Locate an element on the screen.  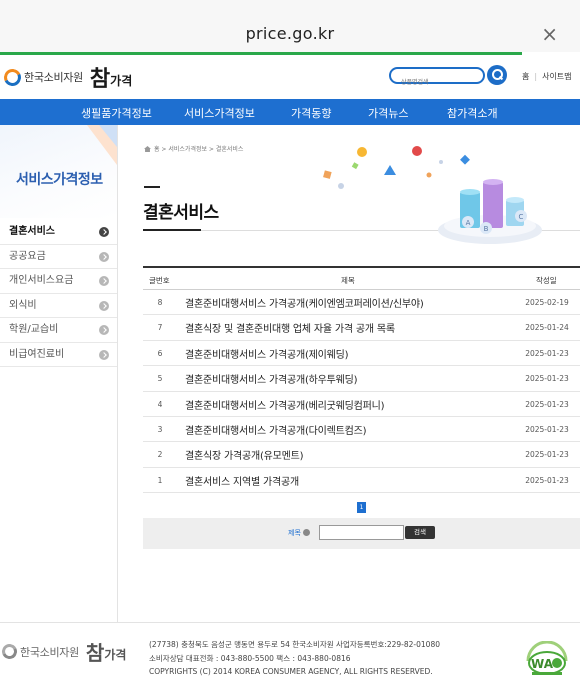
row-subject-link: 결혼준비대행서비스 가격공개(다이렉트컴즈) is located at coordinates (276, 429).